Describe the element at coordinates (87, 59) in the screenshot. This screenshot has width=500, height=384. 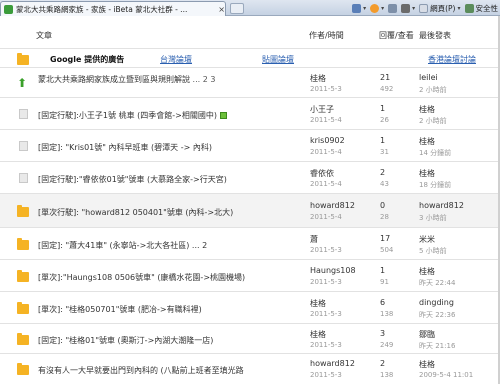
I see `ad-title: Google 提供的廣告` at that location.